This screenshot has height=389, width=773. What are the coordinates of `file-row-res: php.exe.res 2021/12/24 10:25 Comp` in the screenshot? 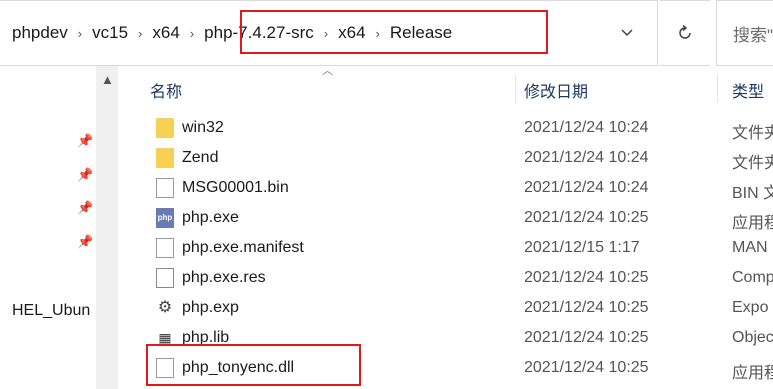 It's located at (446, 278).